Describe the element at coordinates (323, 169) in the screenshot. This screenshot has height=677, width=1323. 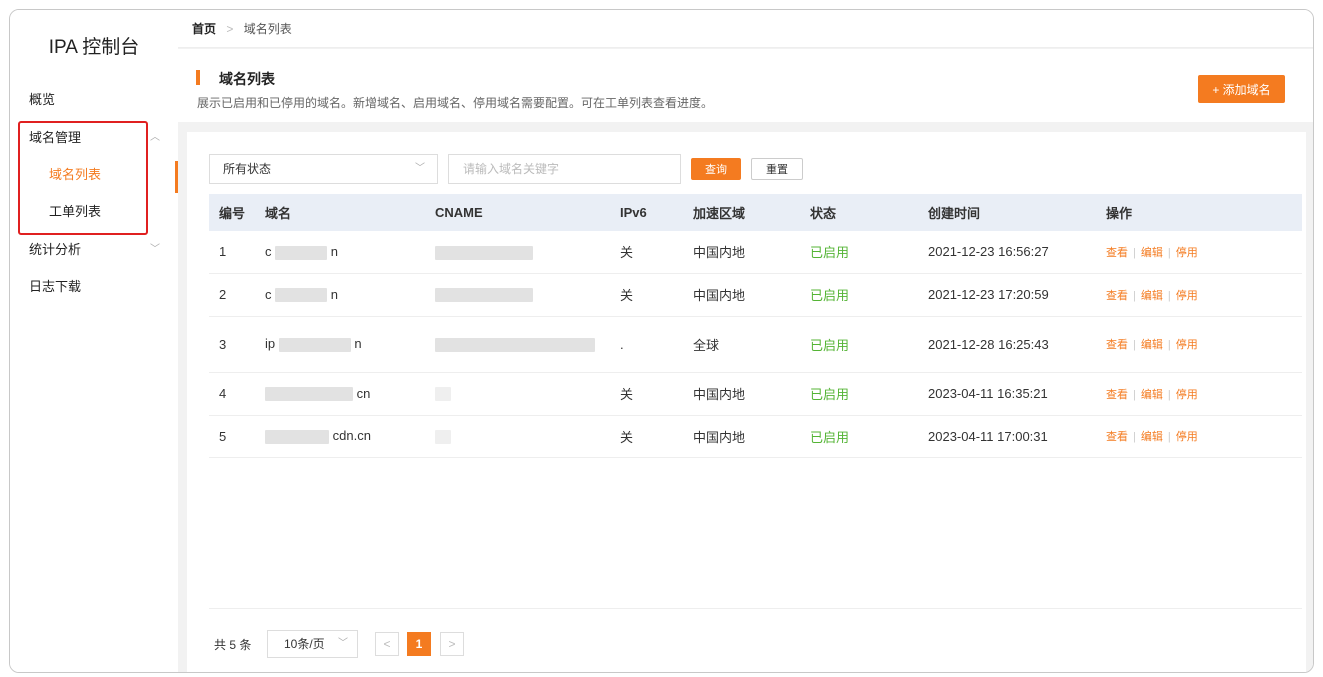
I see `status-select: 所有状态 ﹀` at that location.